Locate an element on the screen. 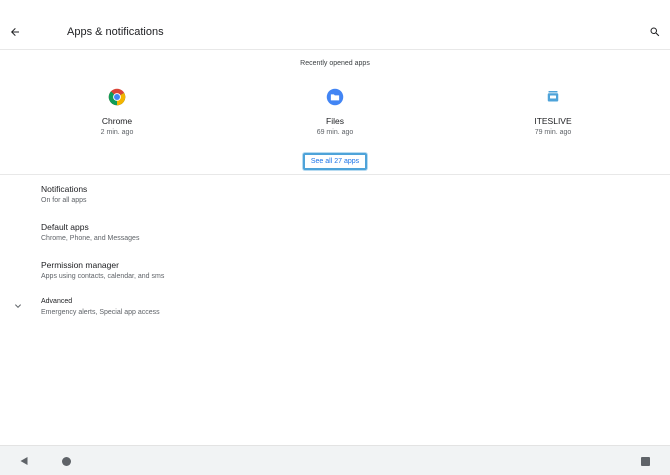 This screenshot has height=475, width=670. chevron-down-icon is located at coordinates (18, 306).